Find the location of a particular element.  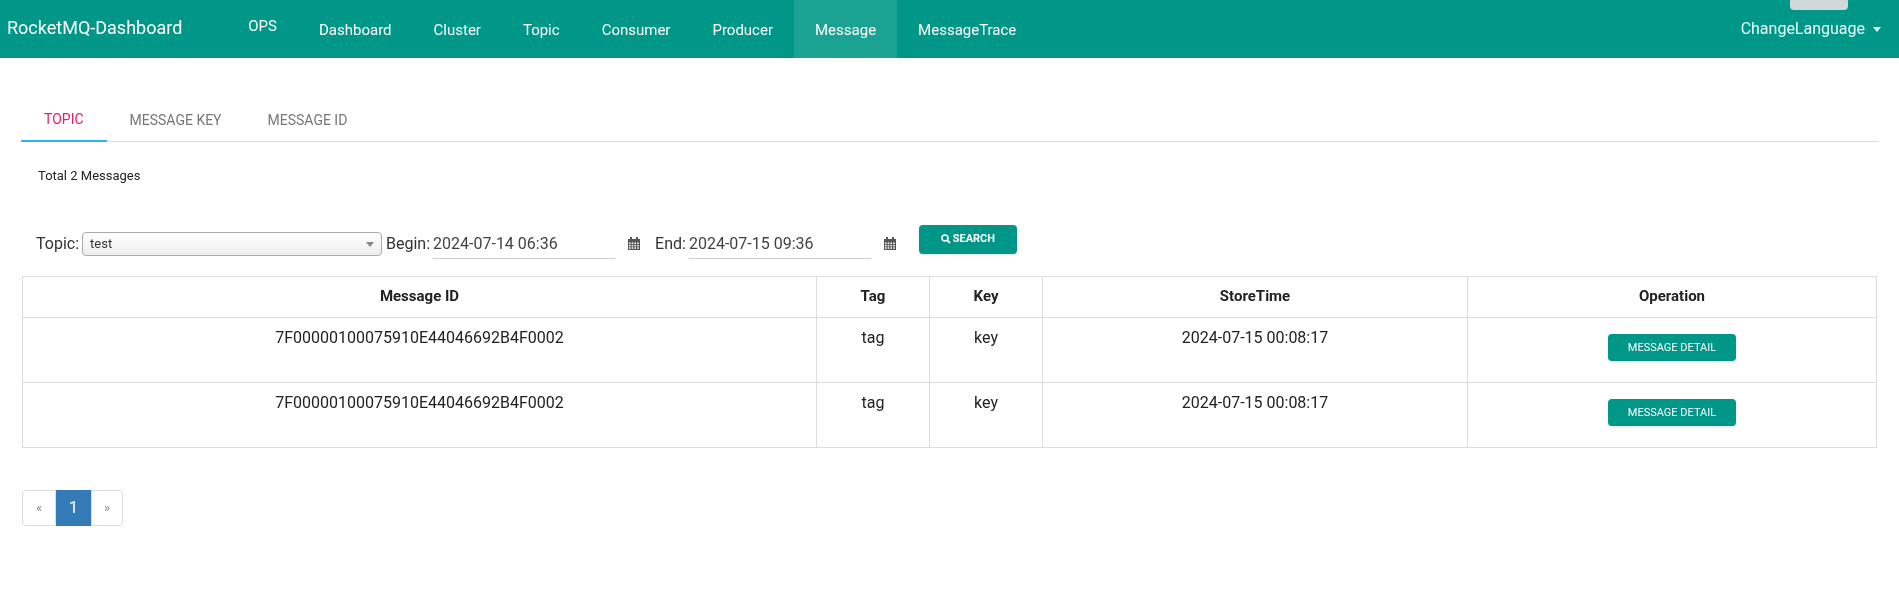

nav-link: MessageTrace is located at coordinates (967, 29).